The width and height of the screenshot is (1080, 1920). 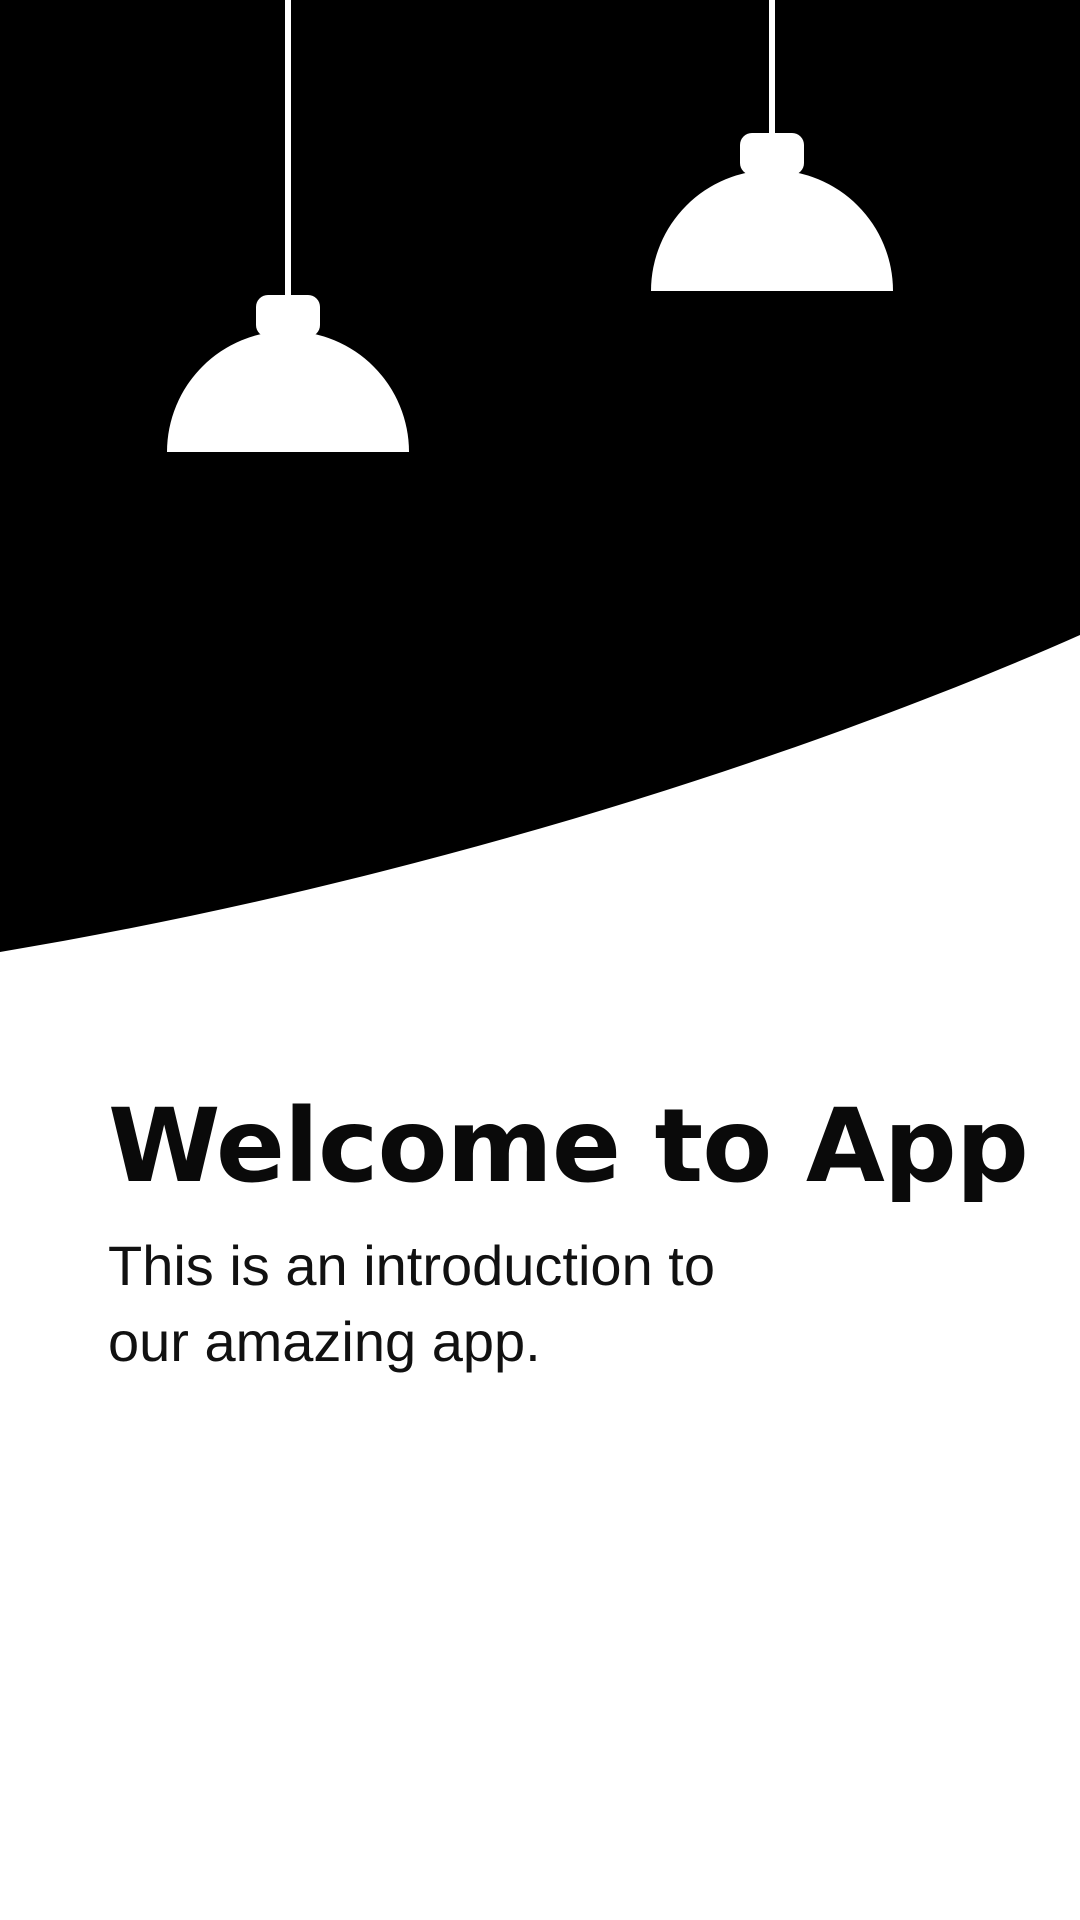 What do you see at coordinates (568, 1146) in the screenshot?
I see `page-title: Welcome to App` at bounding box center [568, 1146].